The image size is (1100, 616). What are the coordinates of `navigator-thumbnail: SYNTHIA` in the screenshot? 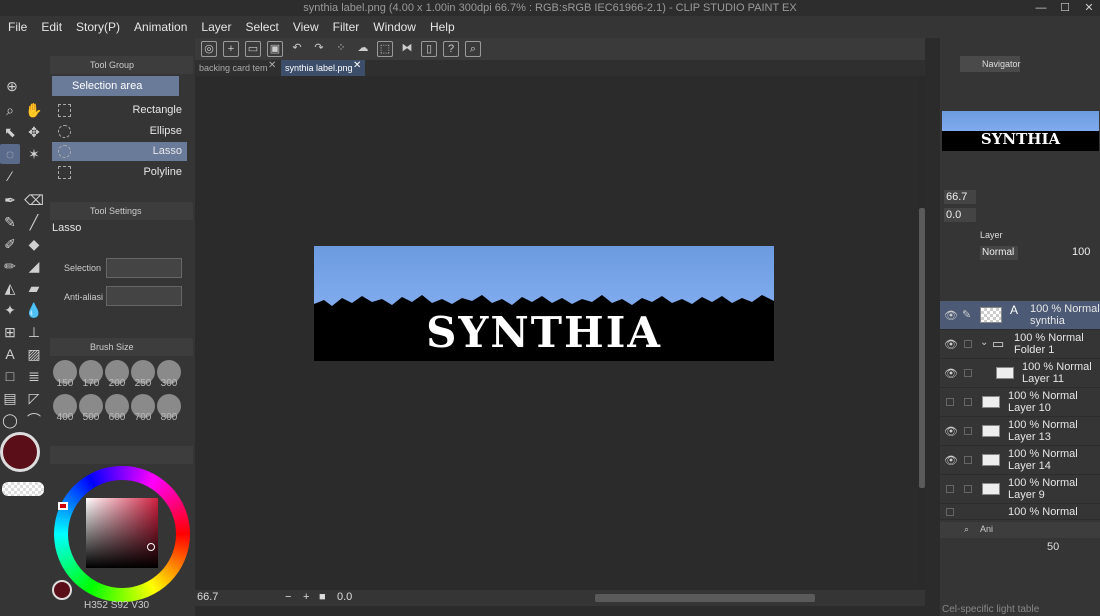 It's located at (1020, 131).